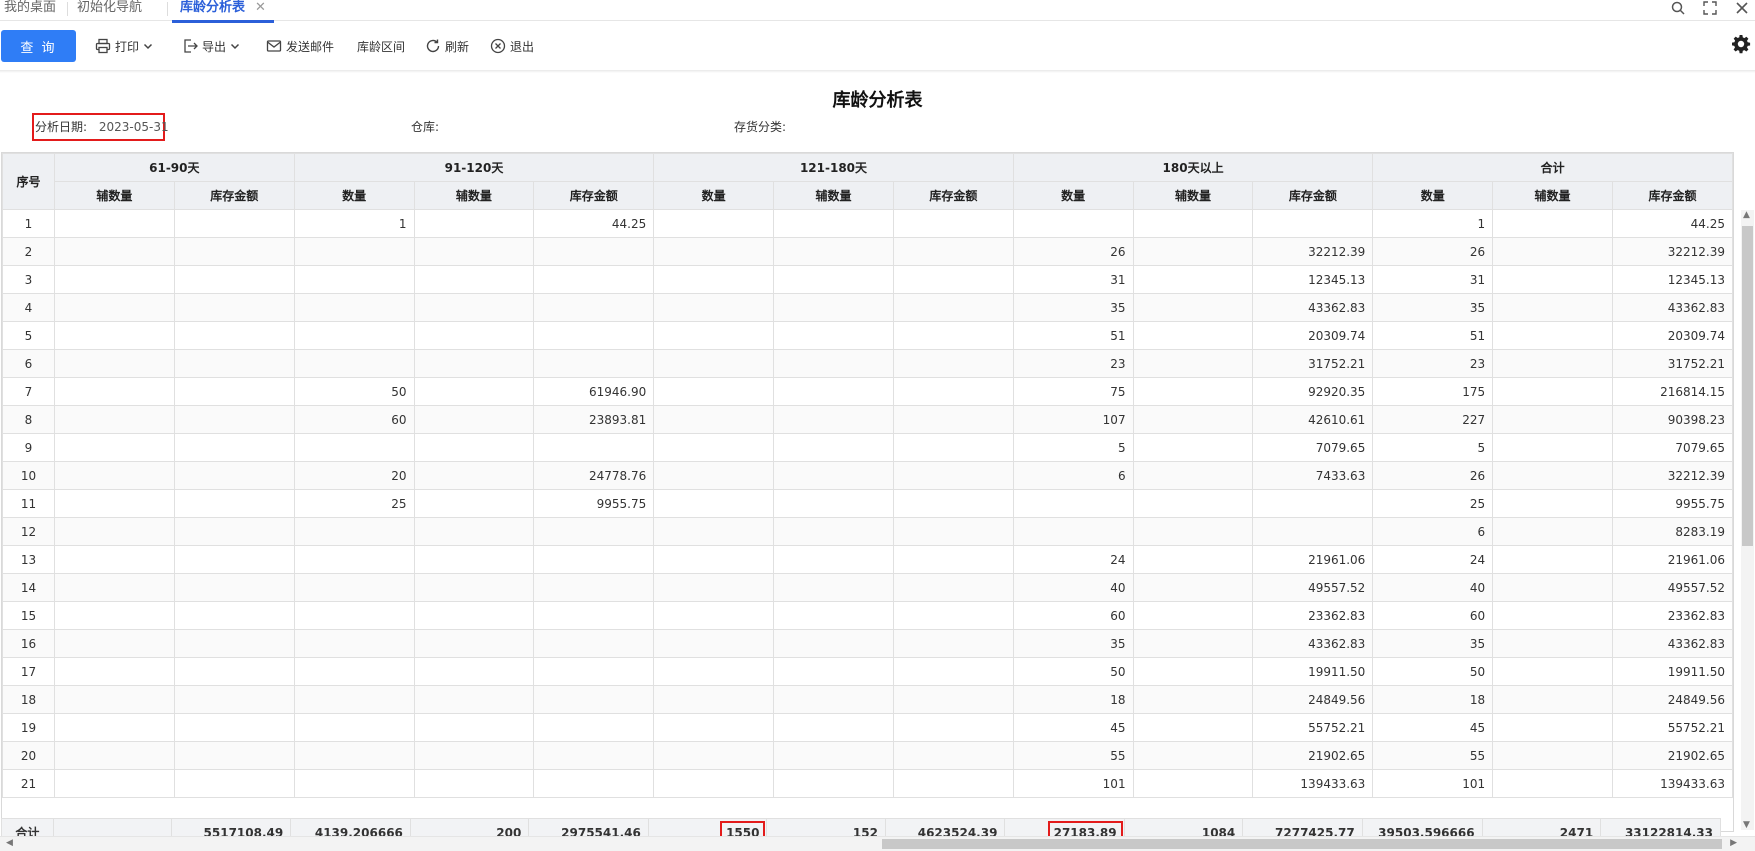  I want to click on table-row: 2 26 32212.39 26 32212.39, so click(867, 251).